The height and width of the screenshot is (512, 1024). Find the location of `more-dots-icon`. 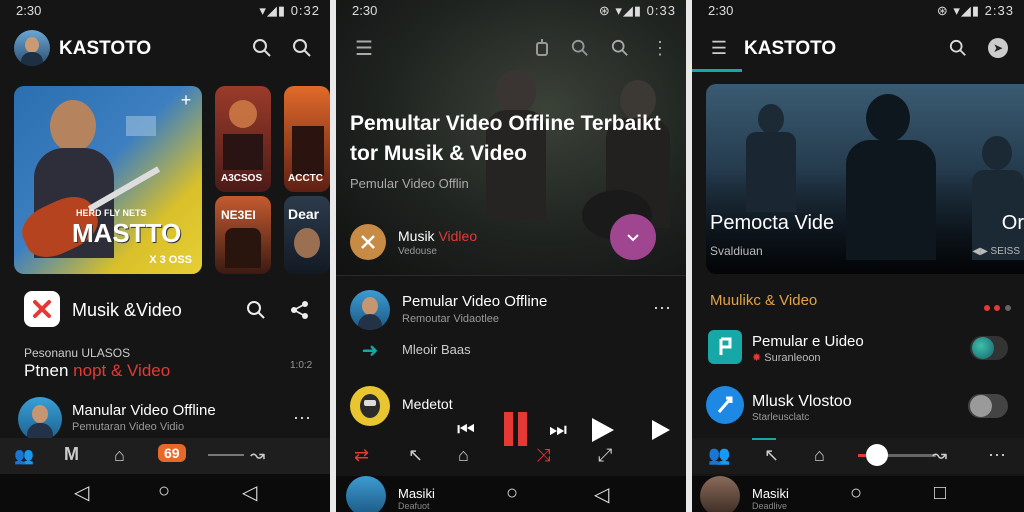

more-dots-icon is located at coordinates (997, 307).